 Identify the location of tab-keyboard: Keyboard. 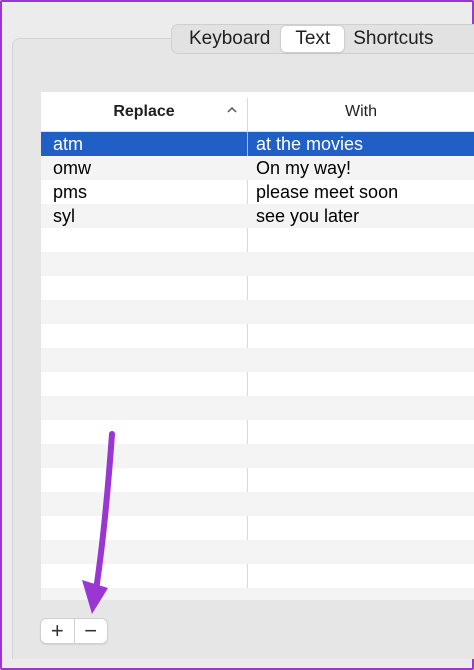
(230, 39).